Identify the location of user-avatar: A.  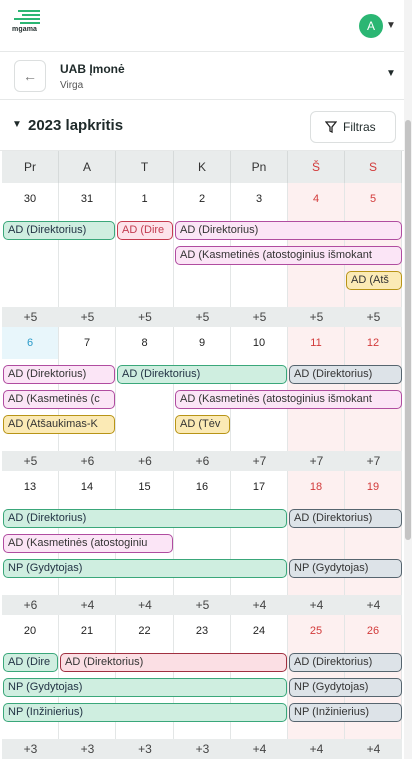
(371, 26).